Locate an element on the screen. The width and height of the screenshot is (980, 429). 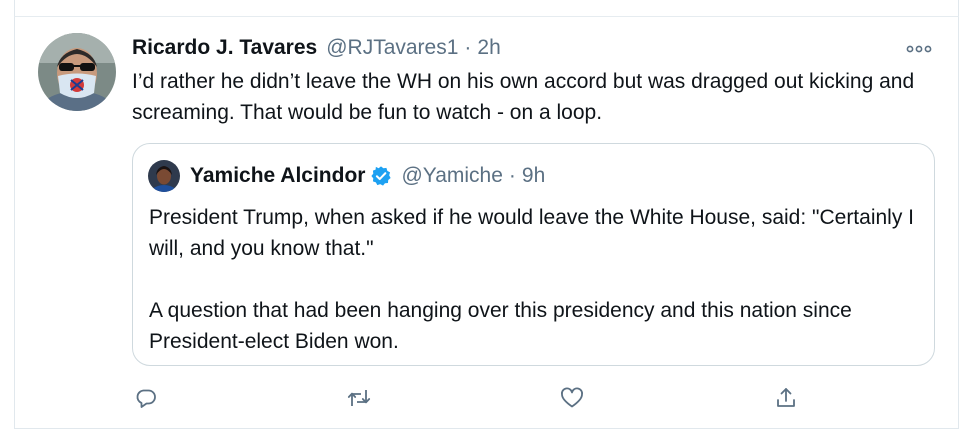
author-handle: @RJTavares1 is located at coordinates (392, 48).